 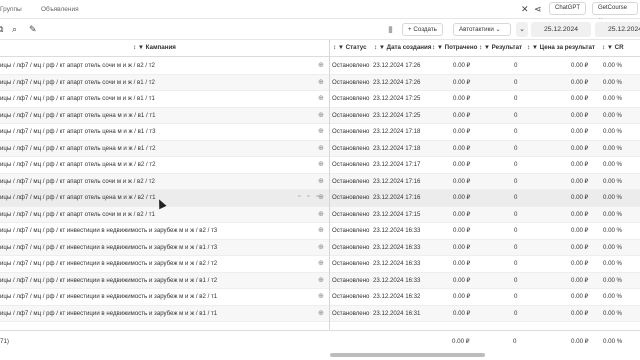 I want to click on date-from: 25.12.2024, so click(x=561, y=29).